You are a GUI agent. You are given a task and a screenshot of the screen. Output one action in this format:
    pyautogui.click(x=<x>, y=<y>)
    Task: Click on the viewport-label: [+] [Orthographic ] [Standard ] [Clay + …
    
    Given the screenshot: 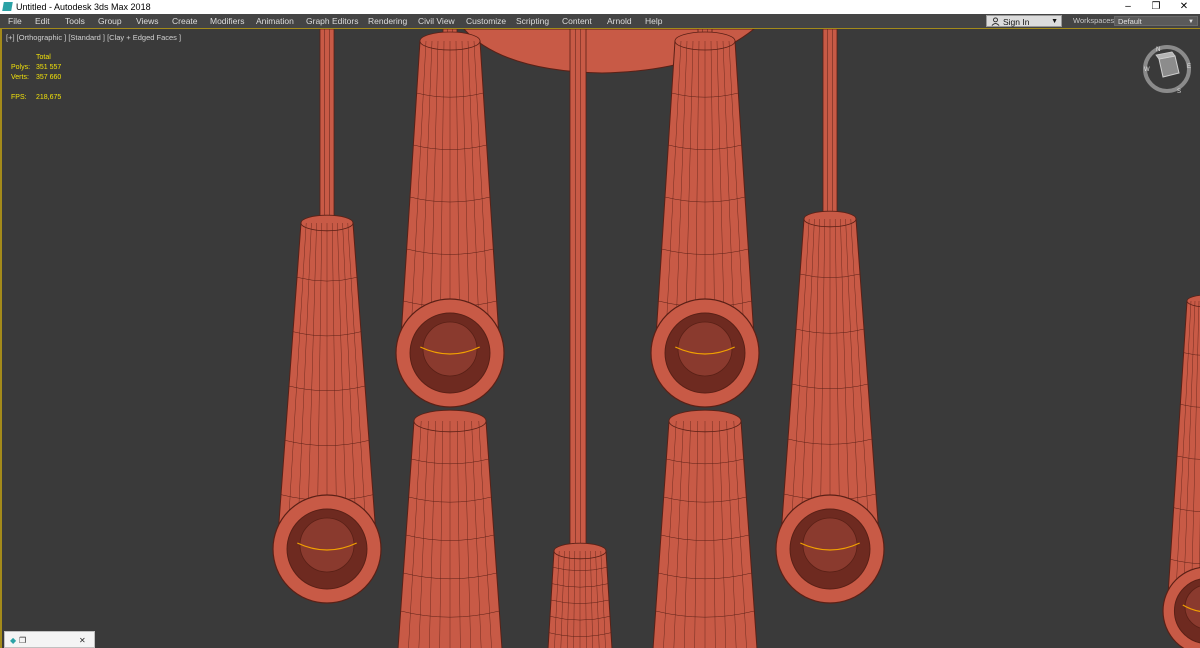 What is the action you would take?
    pyautogui.click(x=93, y=37)
    